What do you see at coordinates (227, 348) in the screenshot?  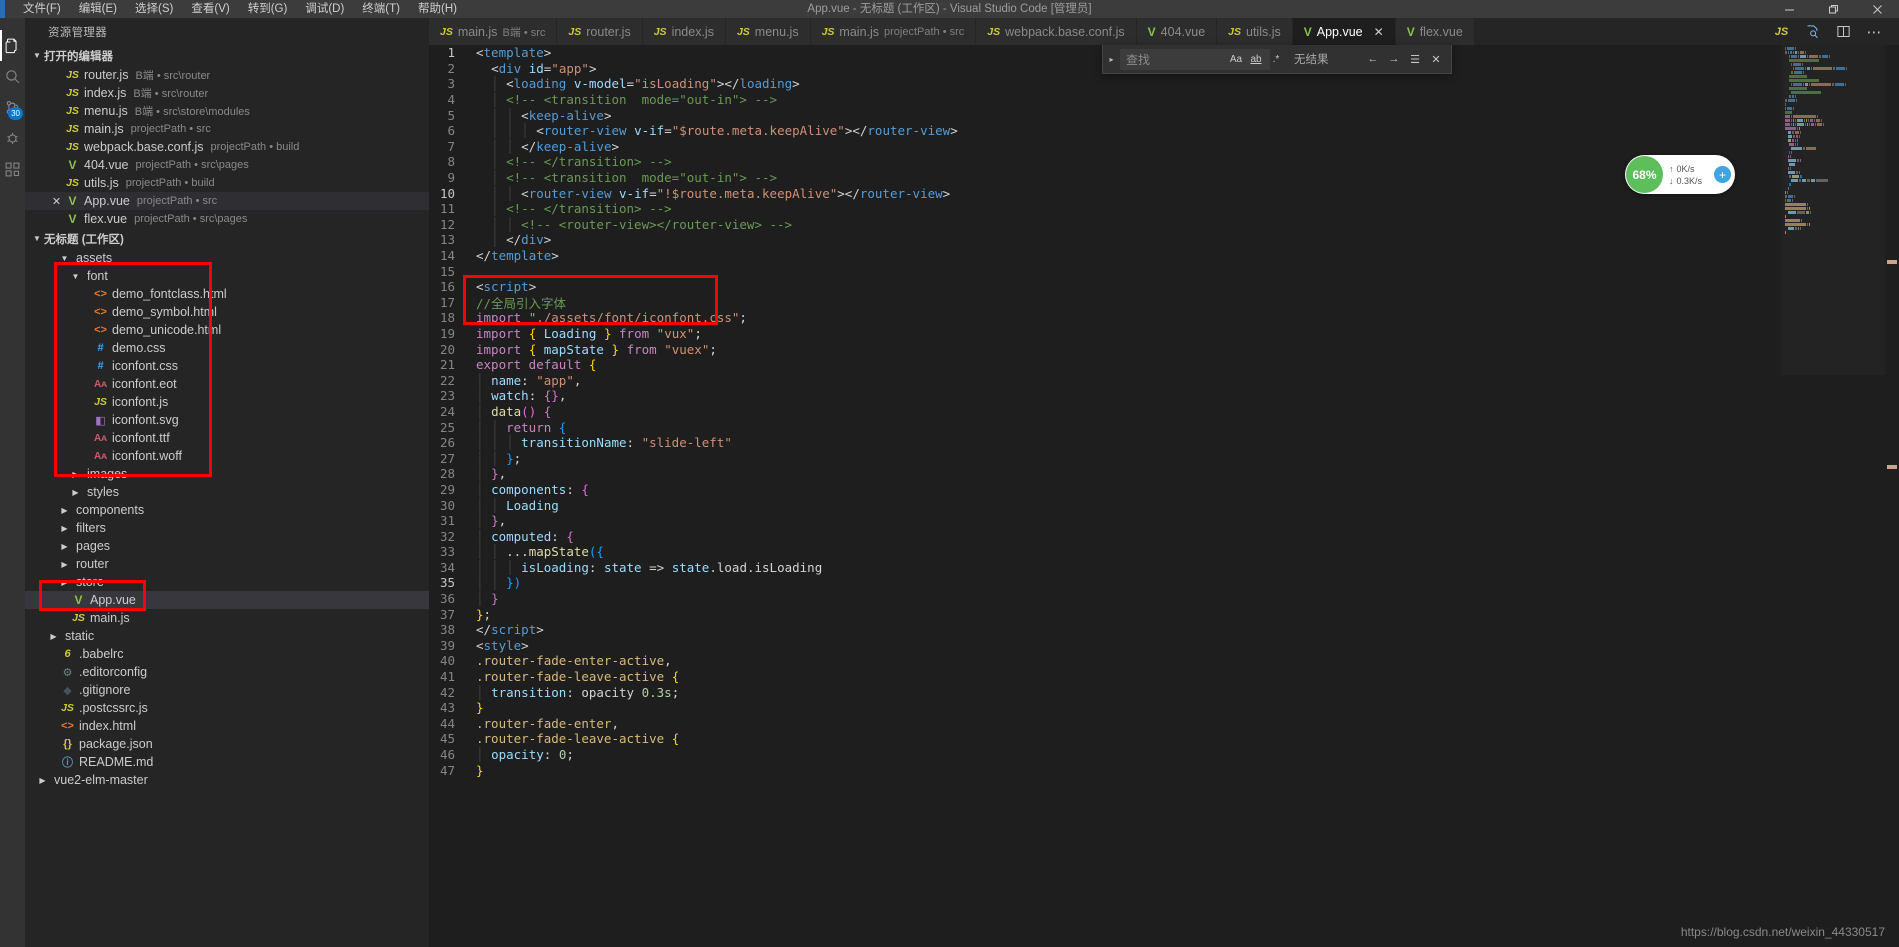 I see `file-tree-item: # demo.css` at bounding box center [227, 348].